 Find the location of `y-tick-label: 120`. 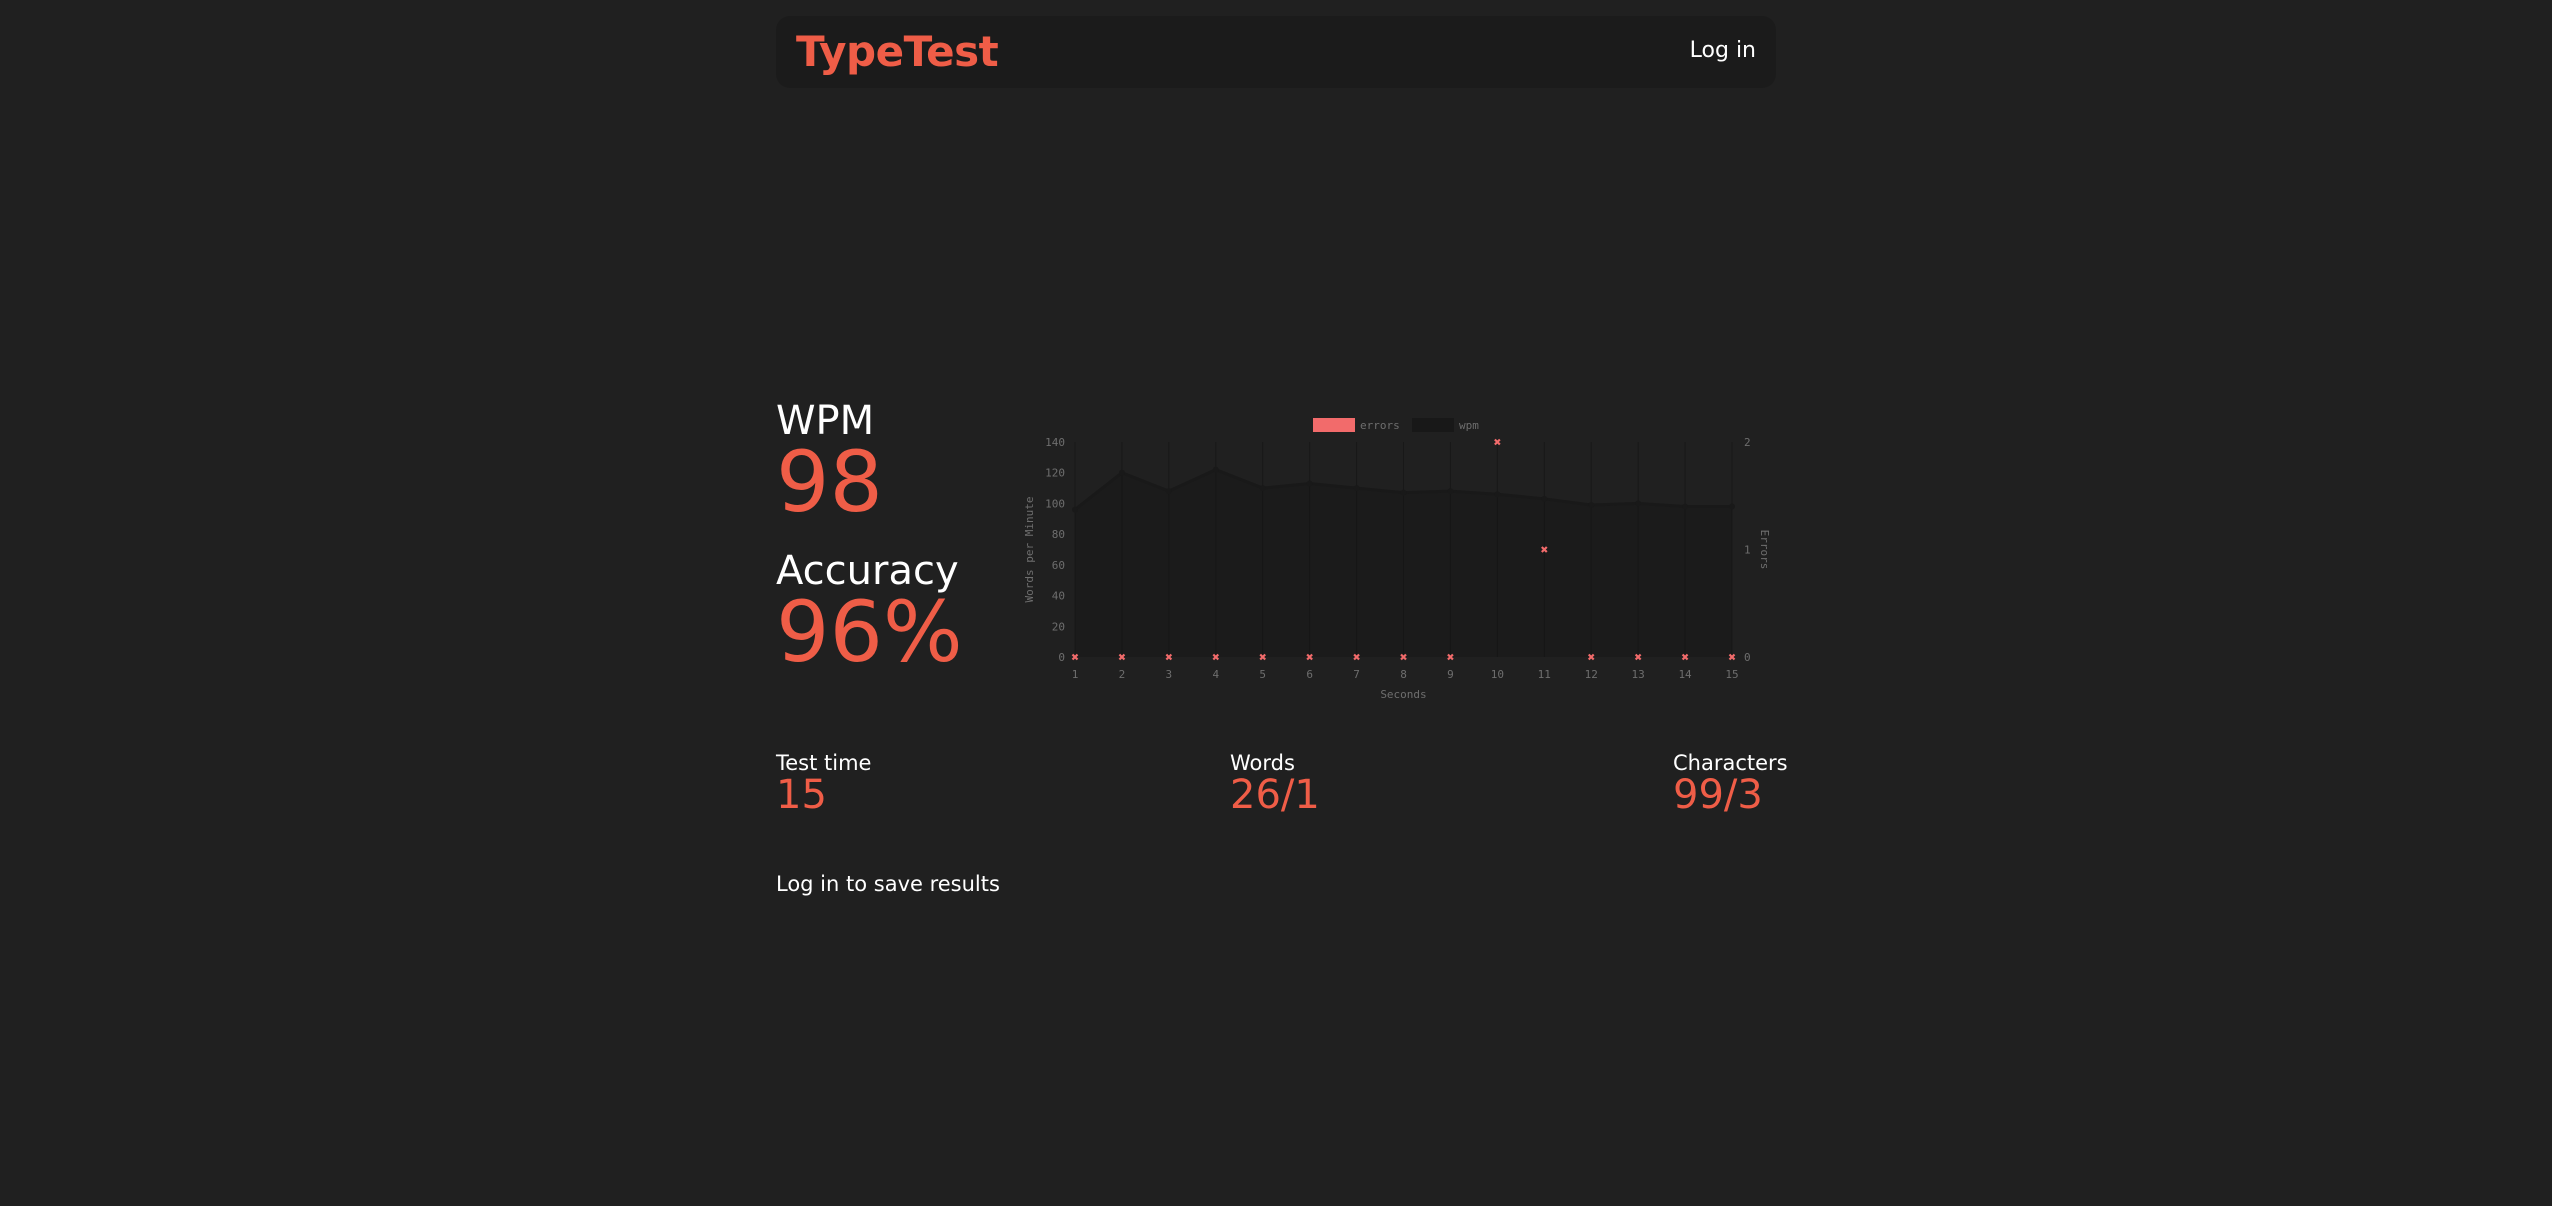

y-tick-label: 120 is located at coordinates (1055, 473).